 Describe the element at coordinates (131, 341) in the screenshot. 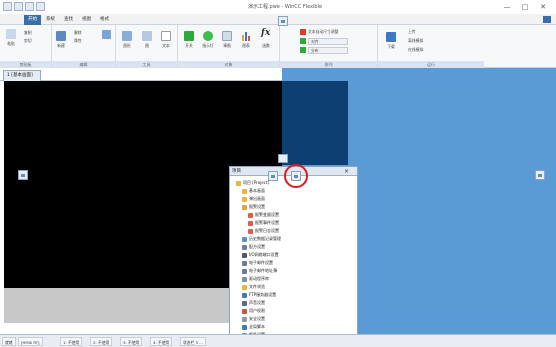

I see `status-slot-3: 3: 不使用` at that location.